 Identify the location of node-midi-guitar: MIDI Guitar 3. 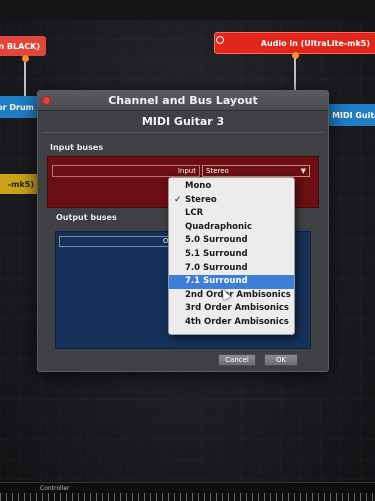
(350, 115).